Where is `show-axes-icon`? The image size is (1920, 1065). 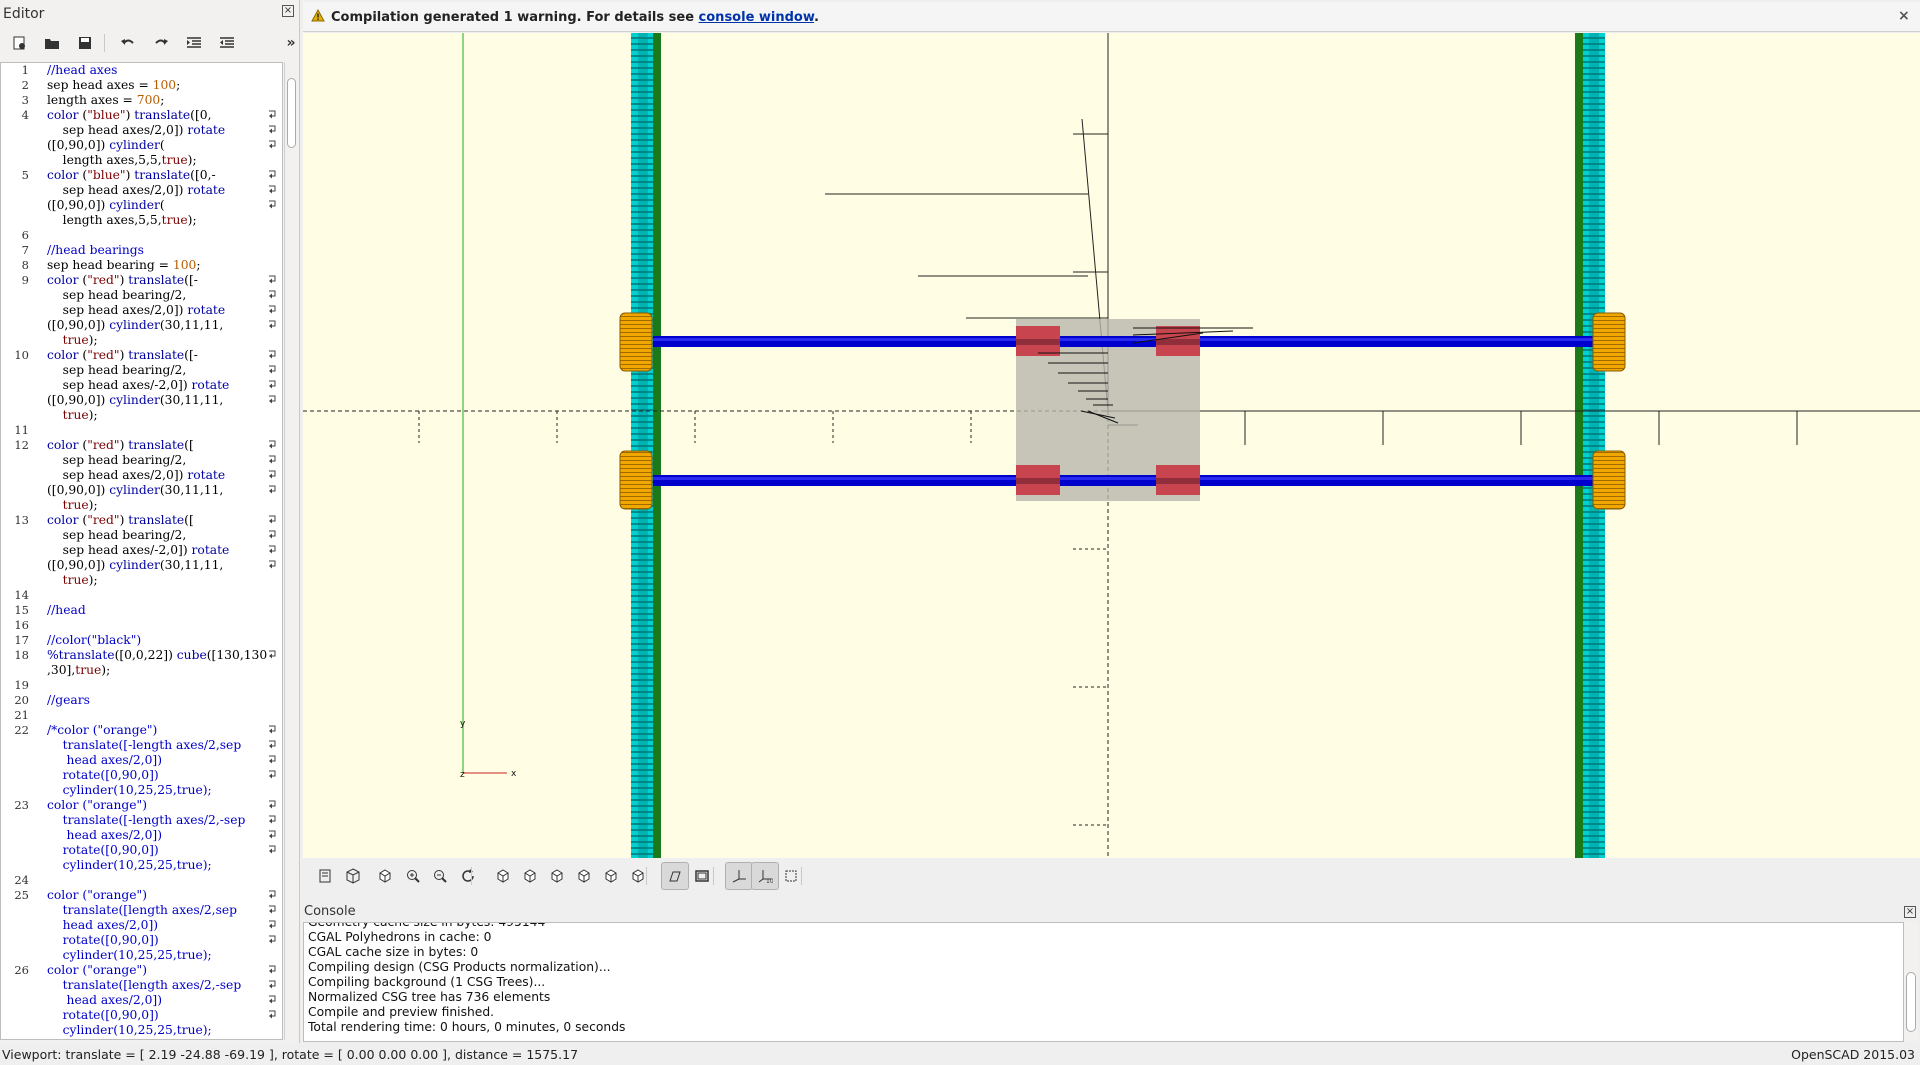
show-axes-icon is located at coordinates (739, 876).